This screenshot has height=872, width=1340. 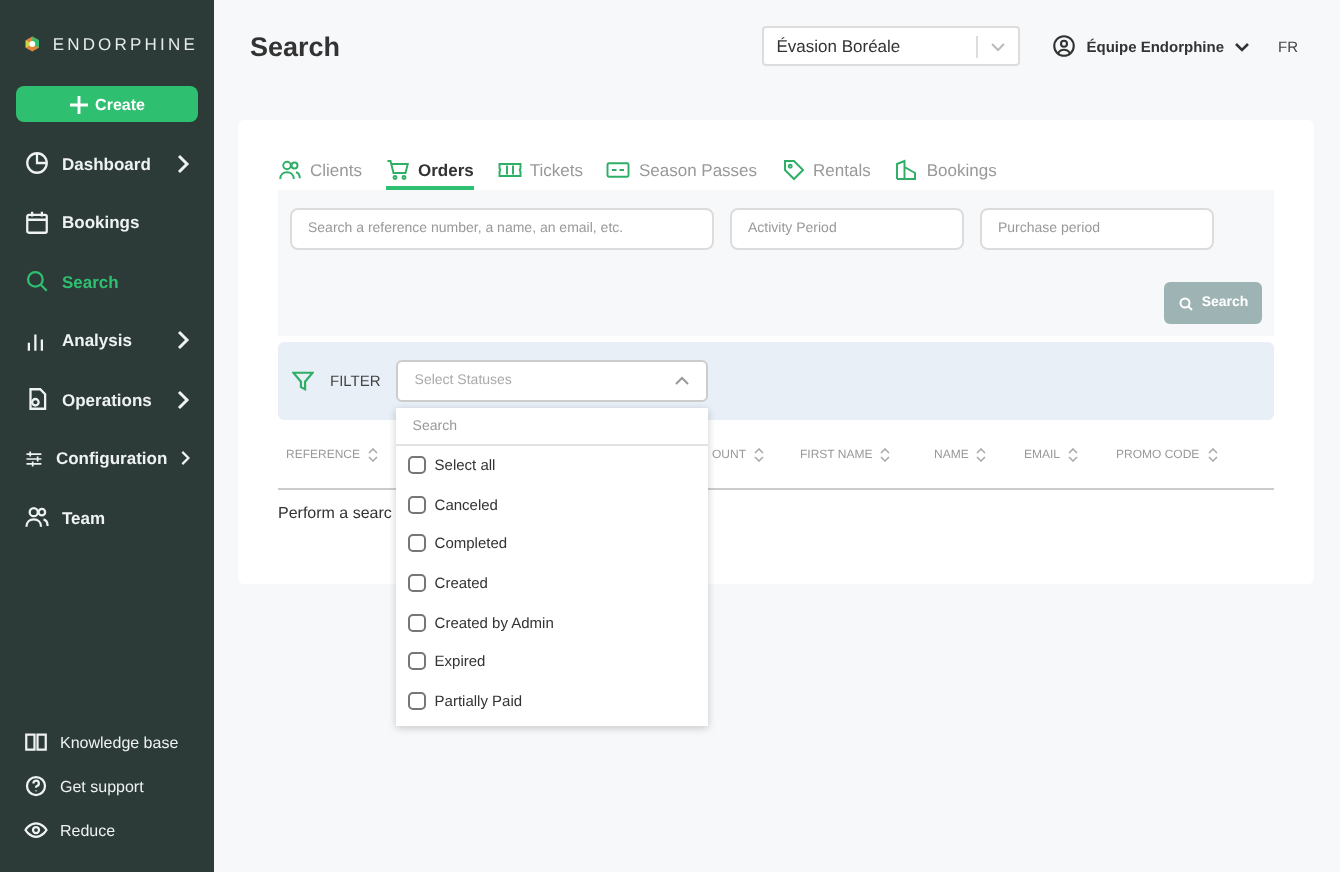 I want to click on logo-text: ENDORPHINE, so click(x=125, y=44).